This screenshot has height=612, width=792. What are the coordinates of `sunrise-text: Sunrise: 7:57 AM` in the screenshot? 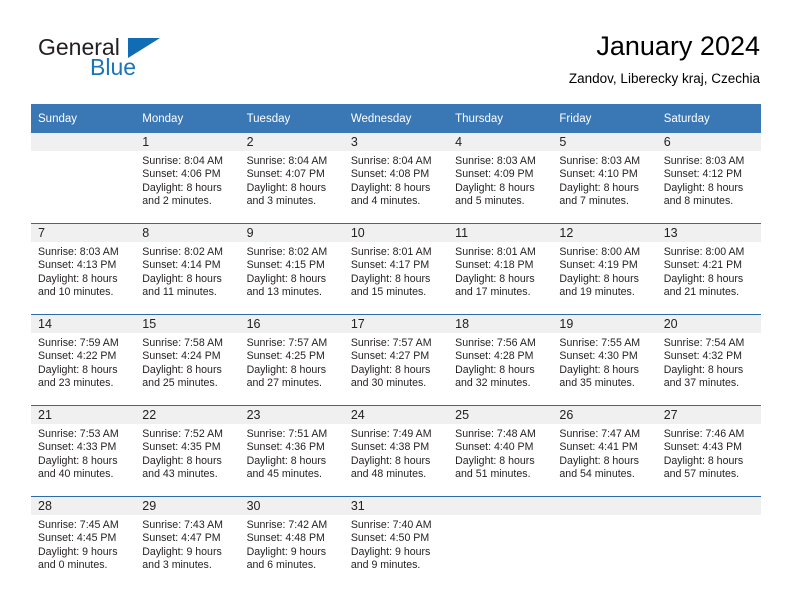 It's located at (391, 343).